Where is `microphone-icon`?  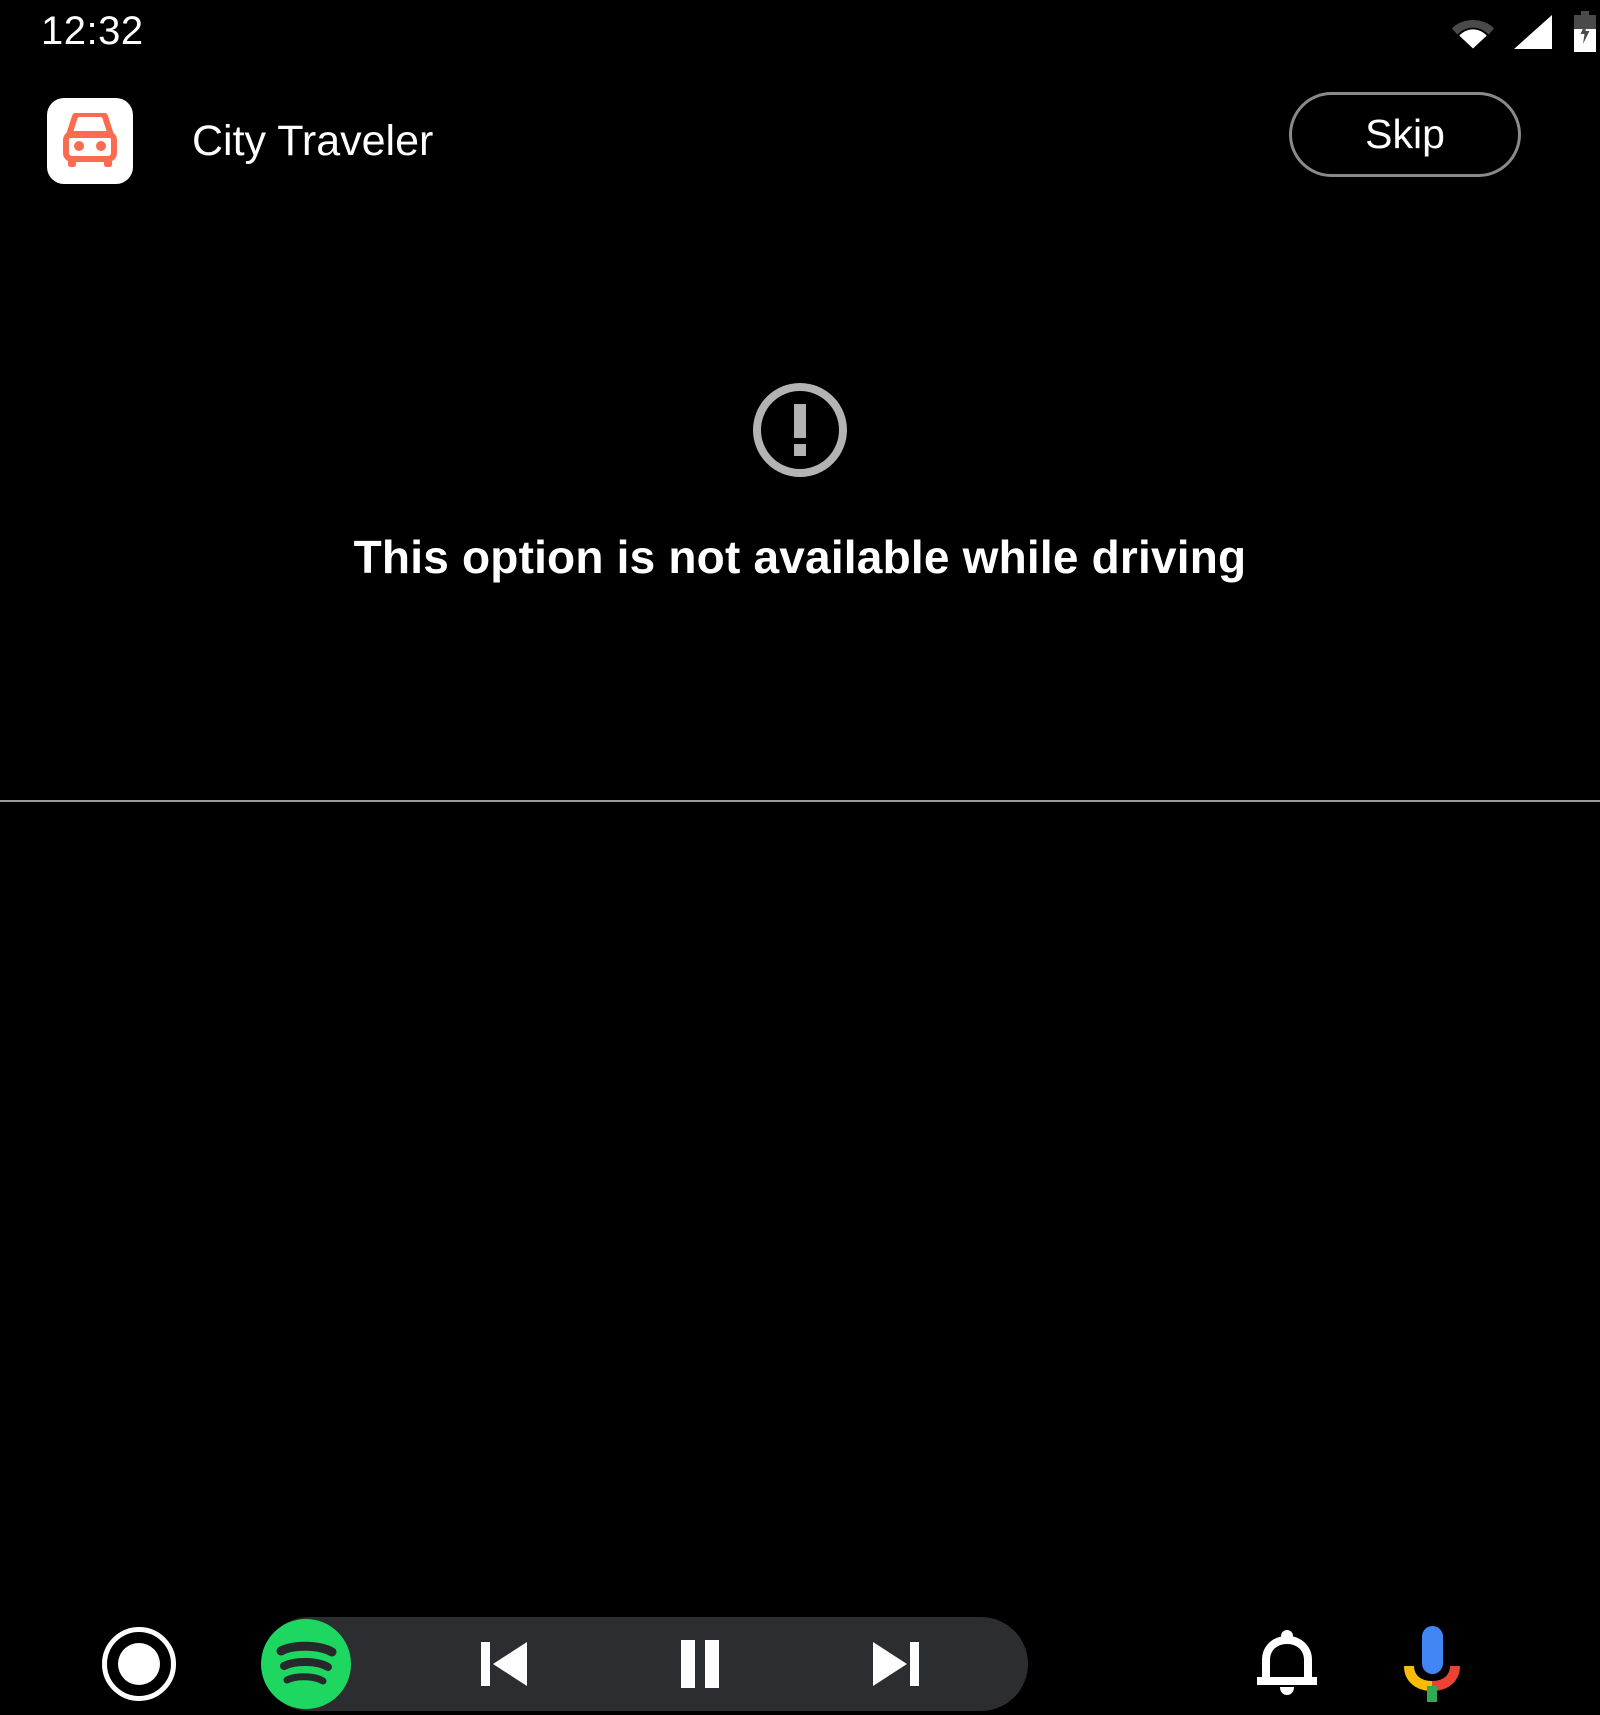
microphone-icon is located at coordinates (1432, 1664).